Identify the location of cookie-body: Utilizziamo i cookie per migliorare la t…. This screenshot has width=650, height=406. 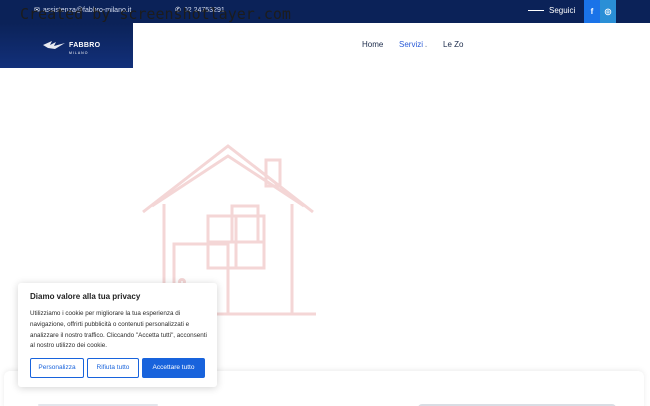
(118, 330).